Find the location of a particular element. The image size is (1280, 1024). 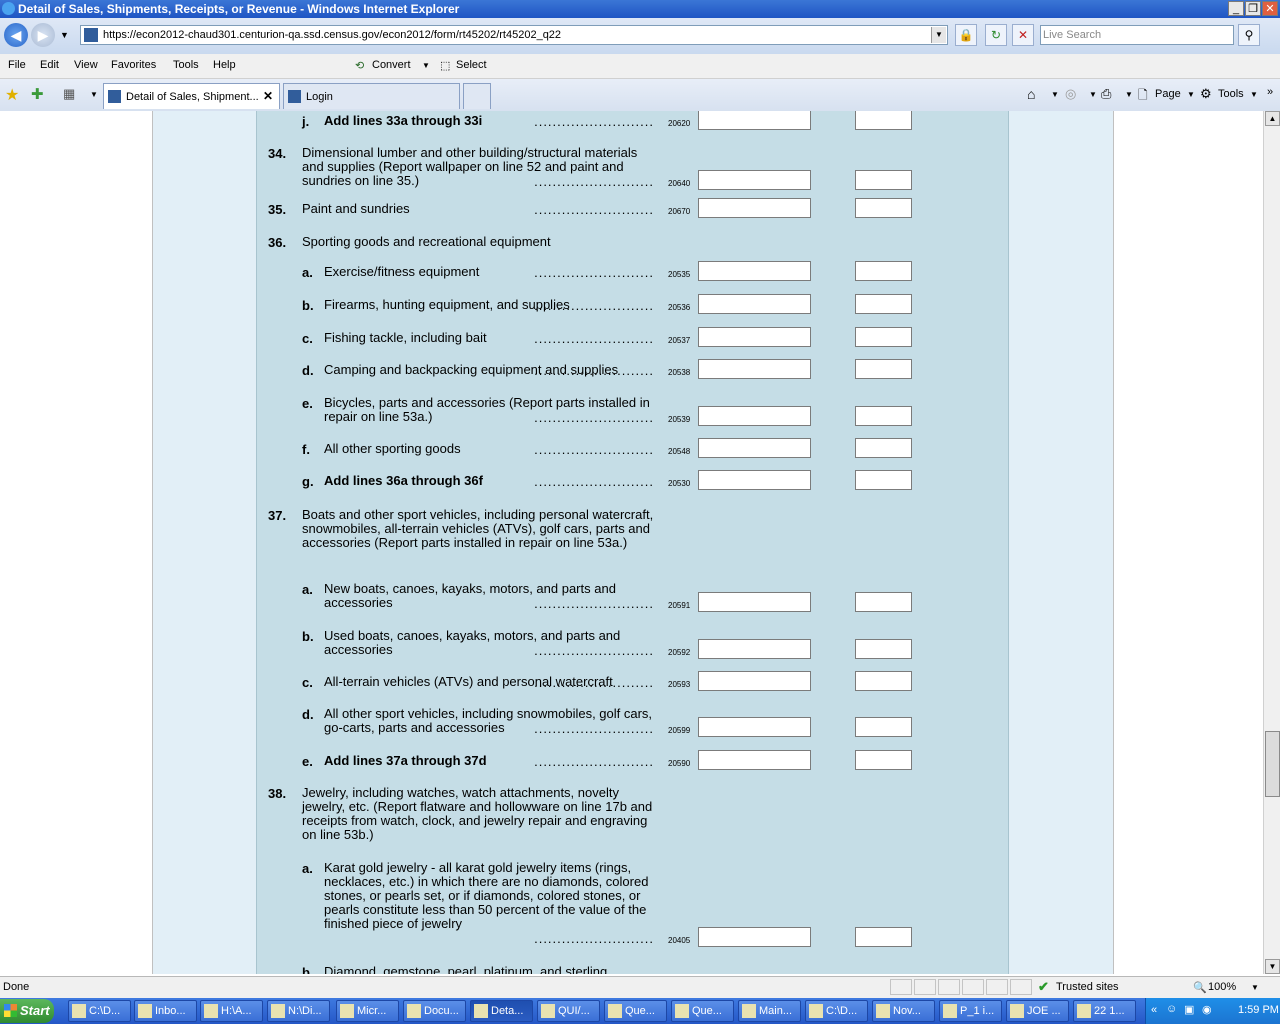

quick-tabs-icon: ▦ is located at coordinates (69, 94).